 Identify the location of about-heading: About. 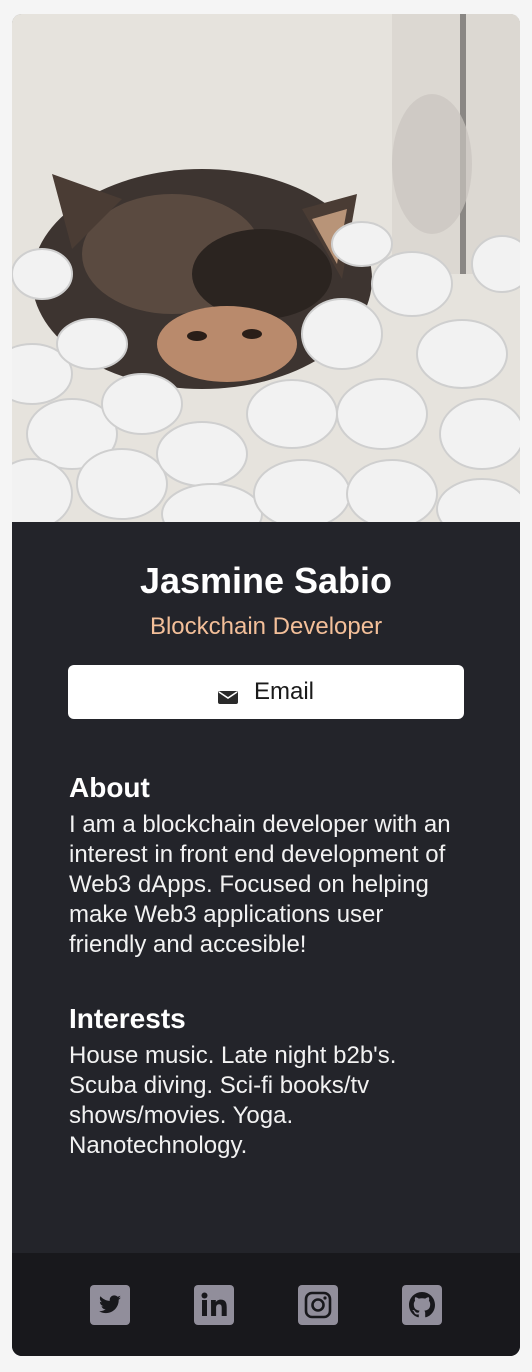
(109, 787).